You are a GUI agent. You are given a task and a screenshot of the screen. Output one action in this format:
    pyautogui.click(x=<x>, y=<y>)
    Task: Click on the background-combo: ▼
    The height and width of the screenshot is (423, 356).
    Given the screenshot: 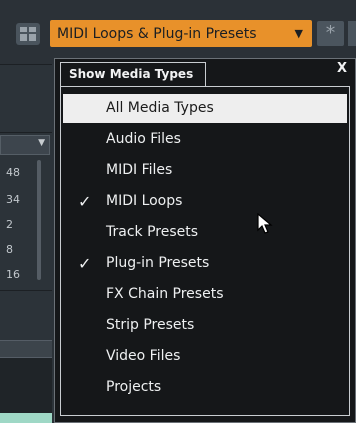 What is the action you would take?
    pyautogui.click(x=25, y=145)
    